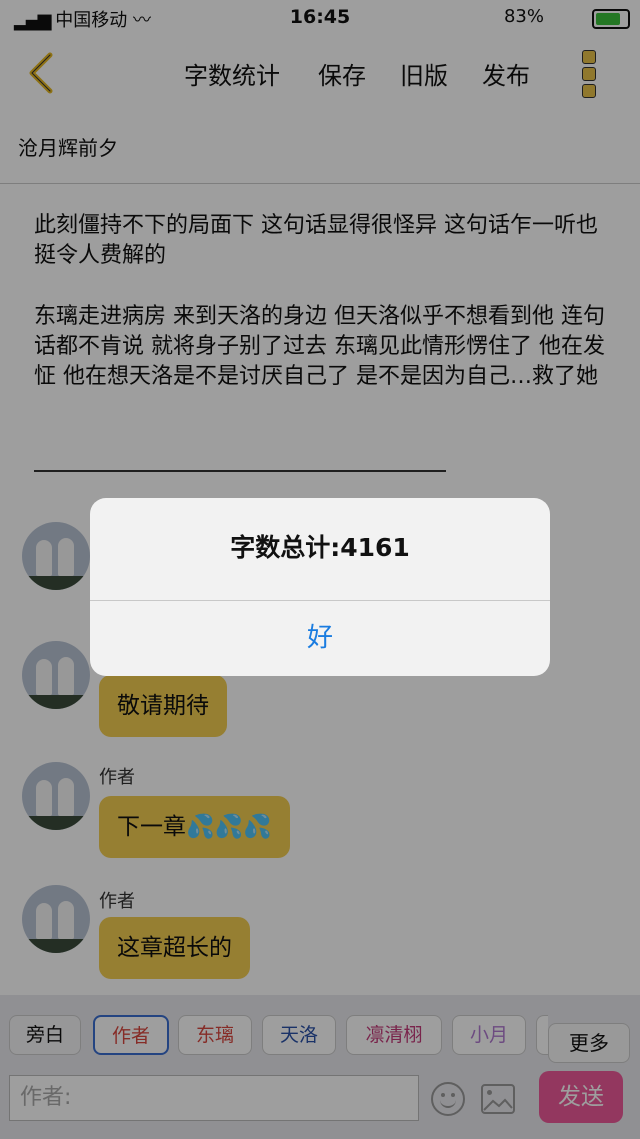 Image resolution: width=640 pixels, height=1139 pixels. What do you see at coordinates (320, 547) in the screenshot?
I see `alert-message: 字数总计:4161` at bounding box center [320, 547].